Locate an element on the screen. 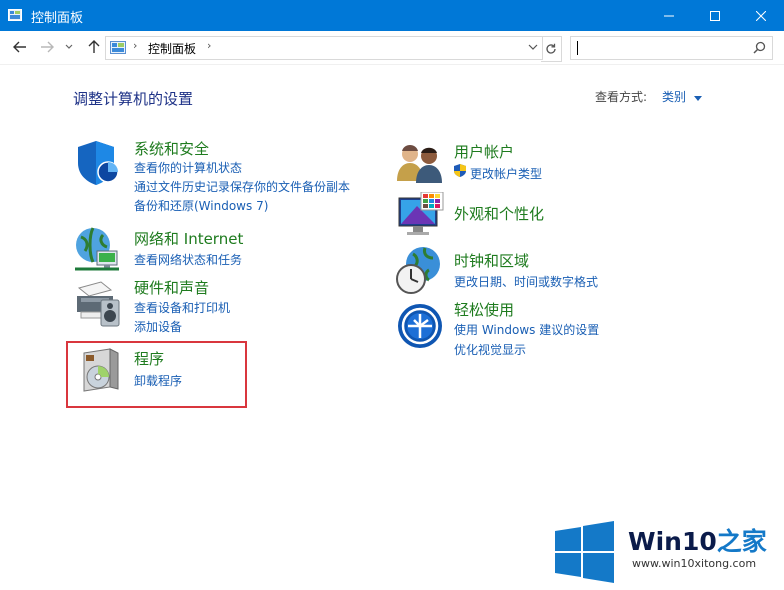  up-button is located at coordinates (94, 47).